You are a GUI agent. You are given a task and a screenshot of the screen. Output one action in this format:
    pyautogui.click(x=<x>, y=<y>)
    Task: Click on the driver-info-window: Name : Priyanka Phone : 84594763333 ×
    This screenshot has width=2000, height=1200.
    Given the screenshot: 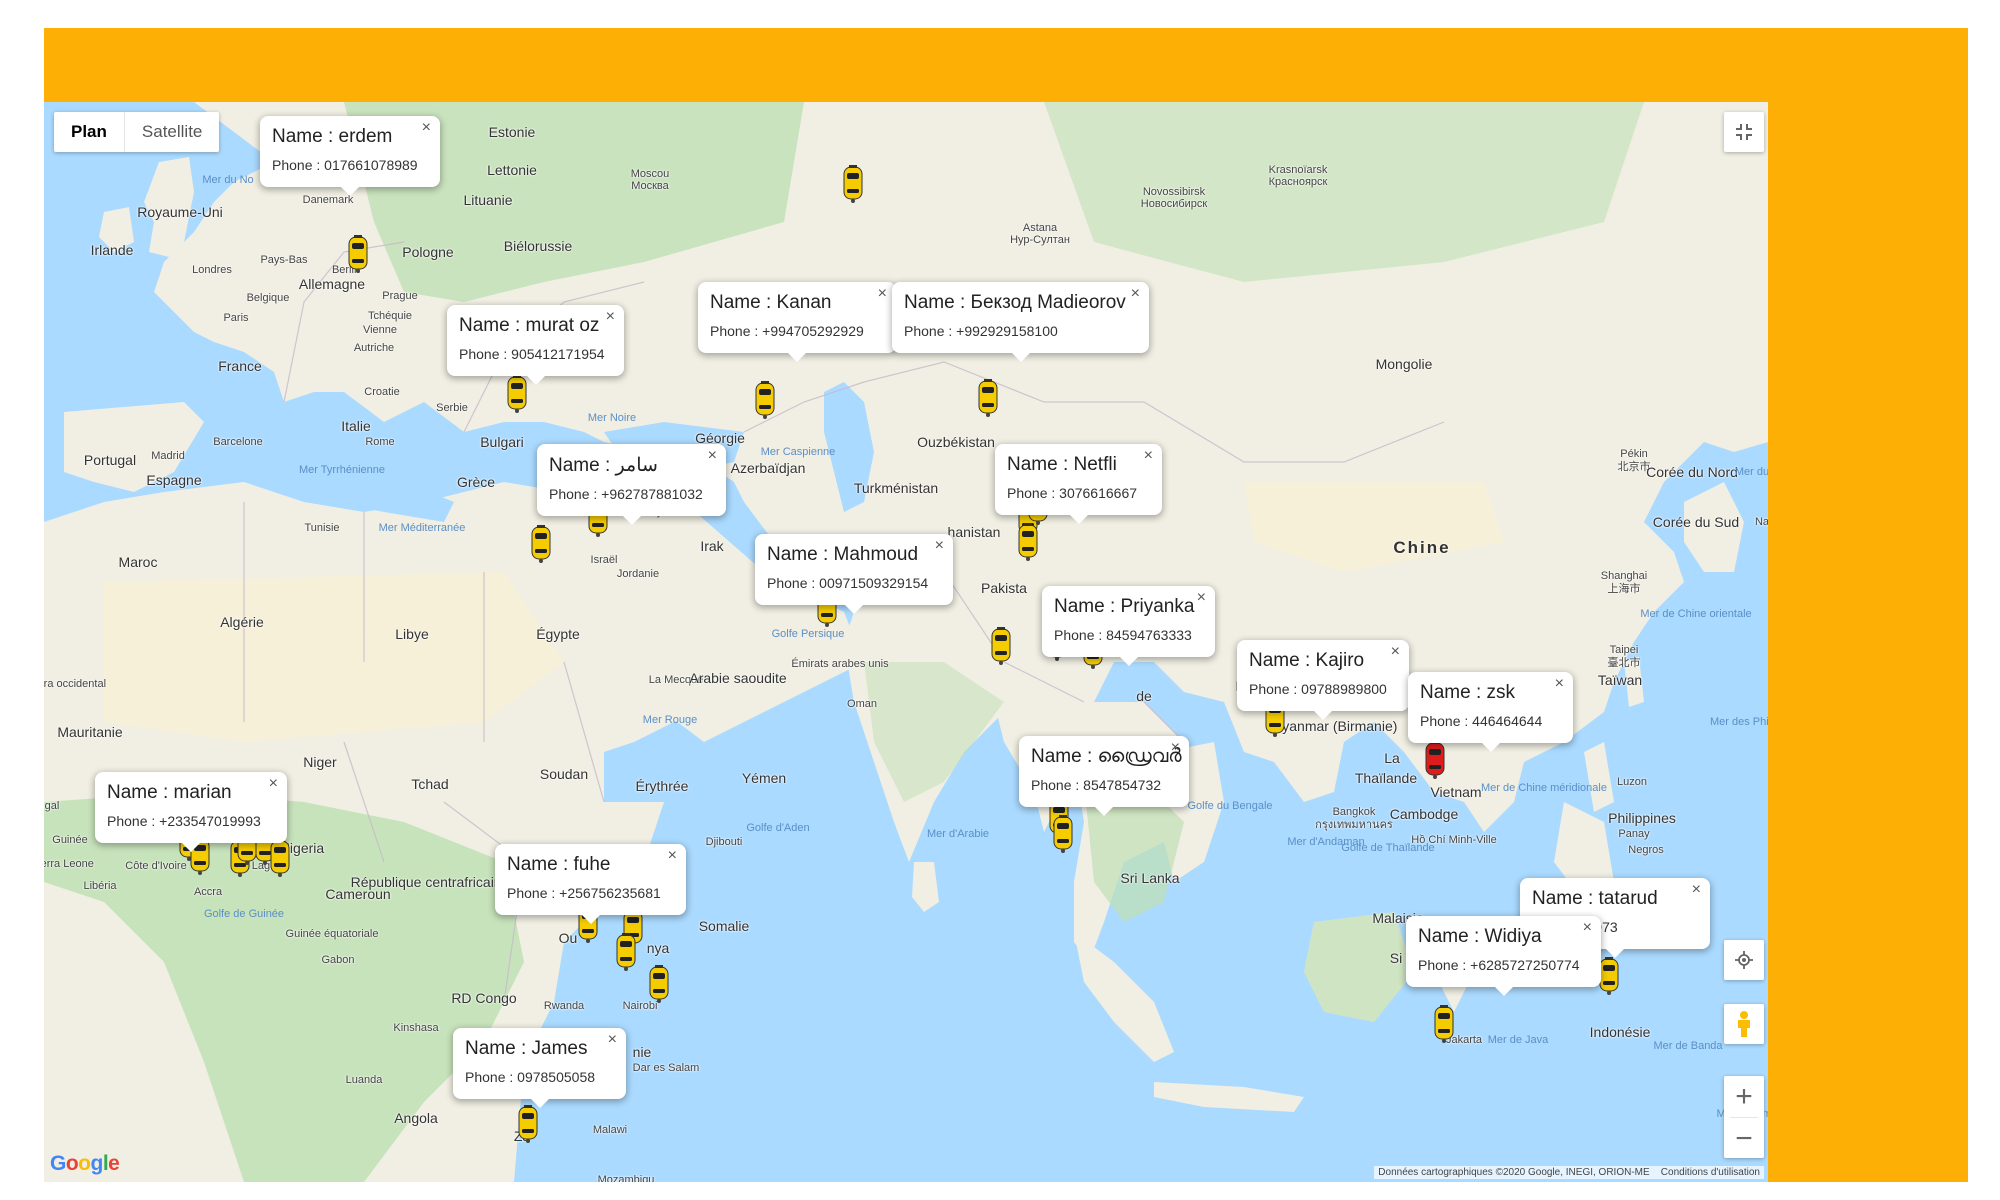 What is the action you would take?
    pyautogui.click(x=1128, y=626)
    